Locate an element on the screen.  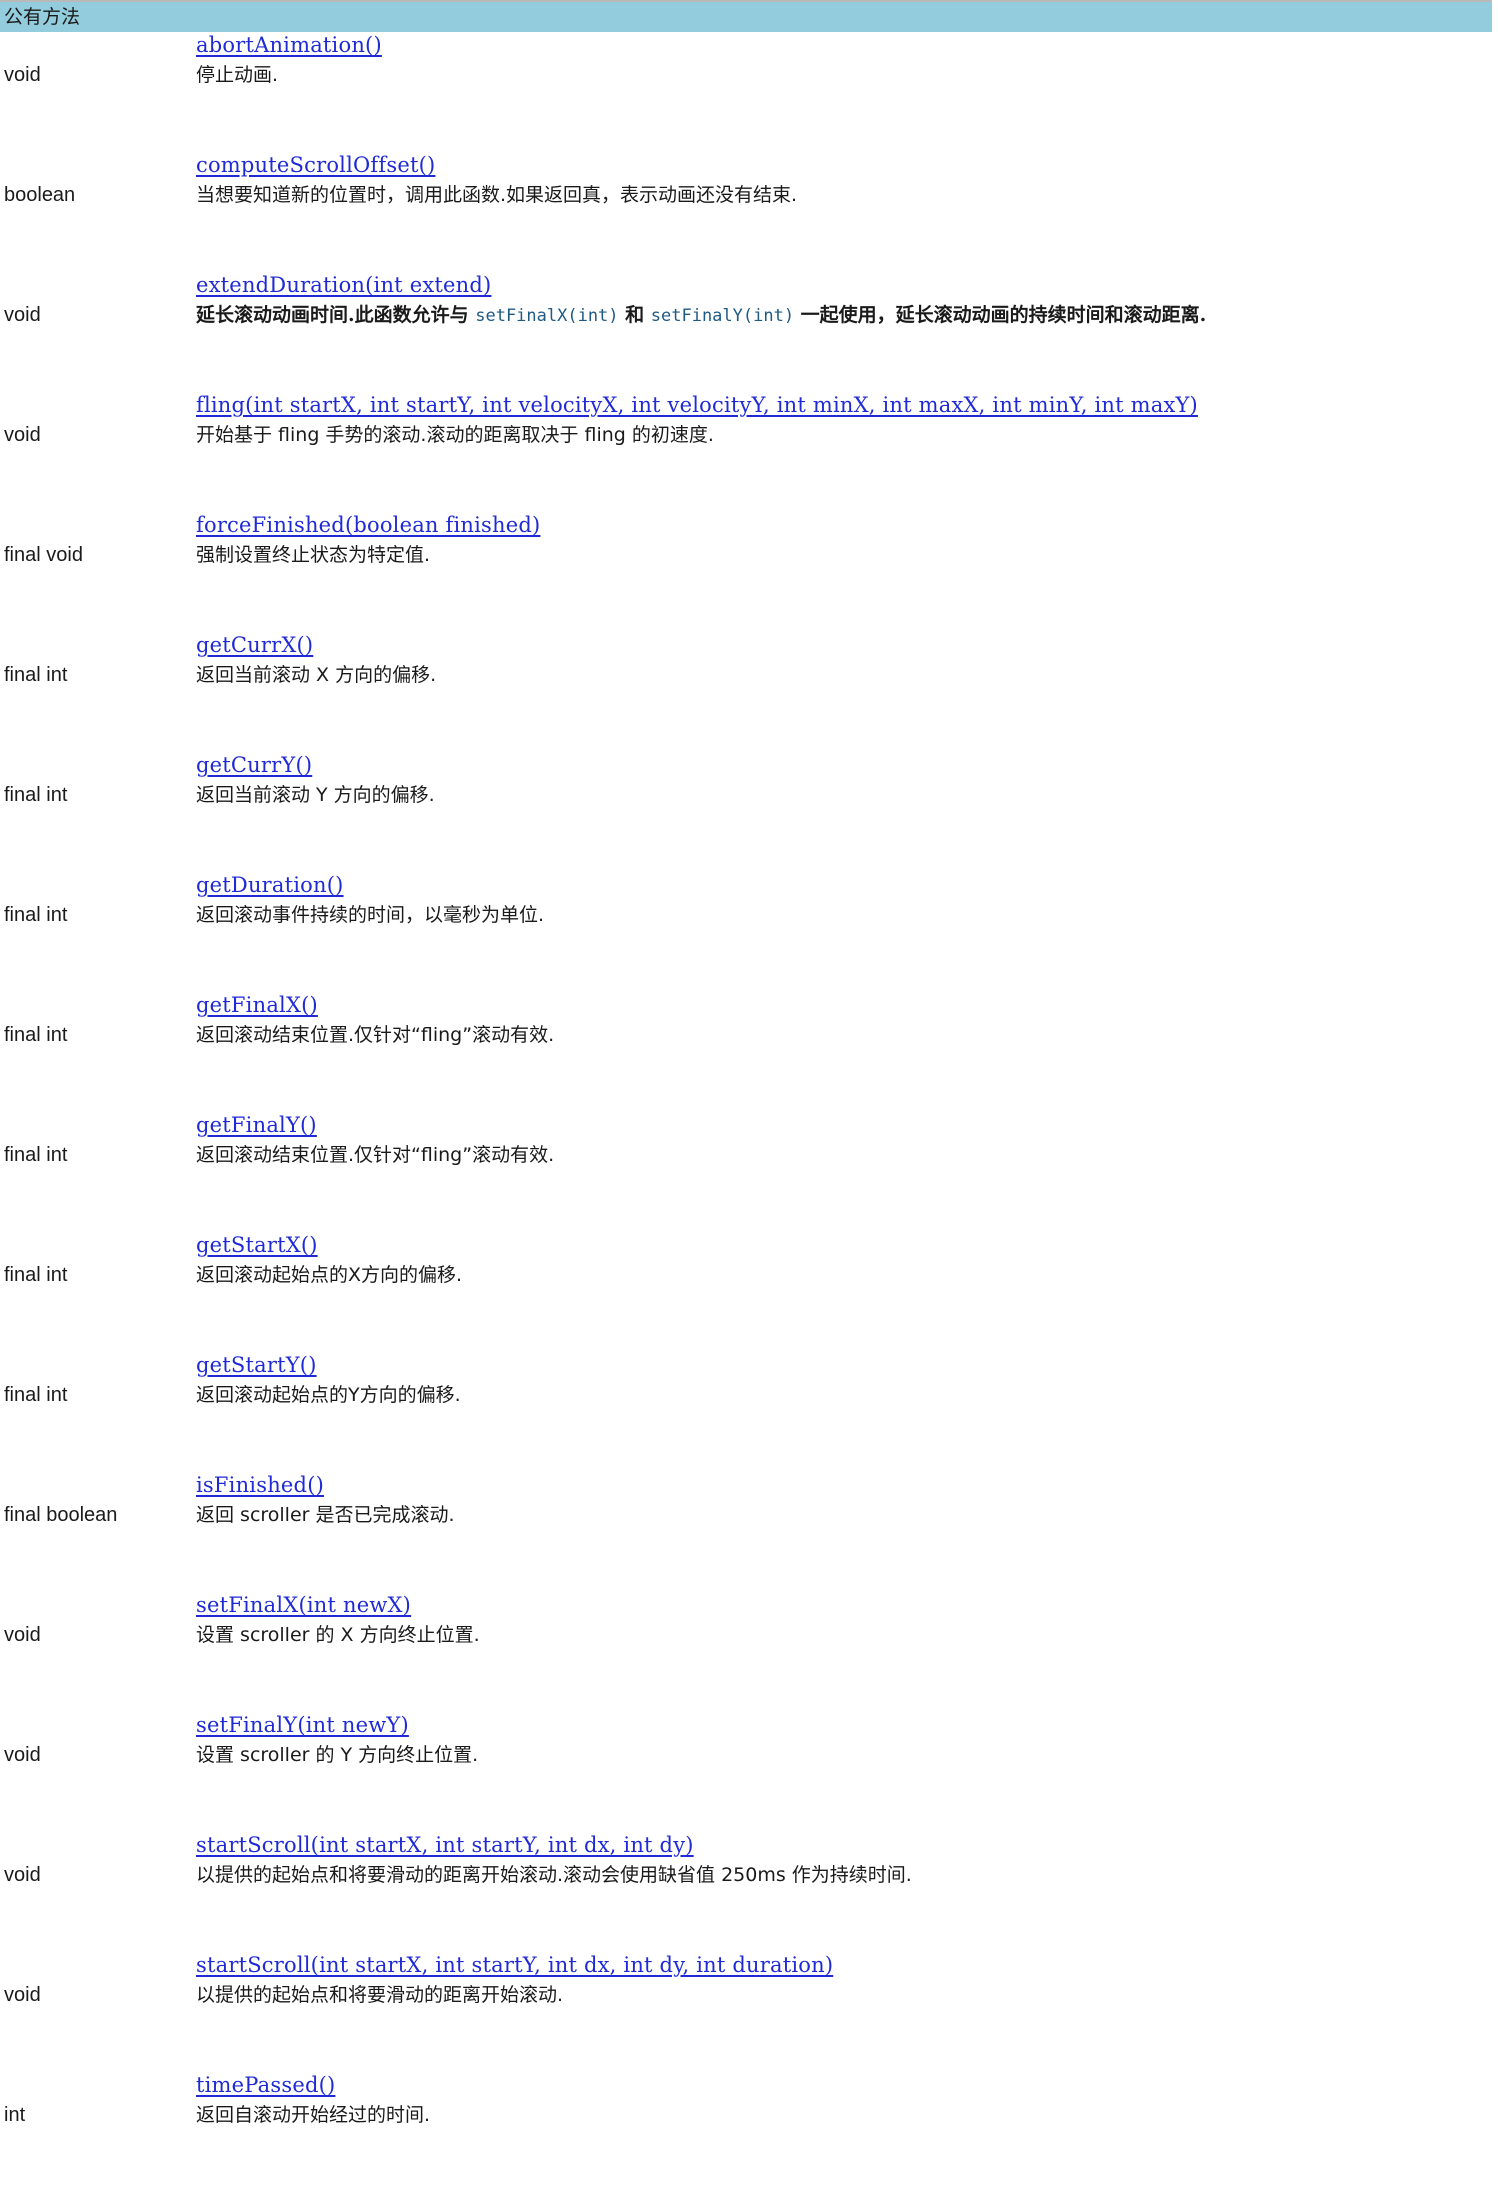
description-text: 一起使用，延长滚动动画的持续时间和滚动距离. is located at coordinates (1000, 315).